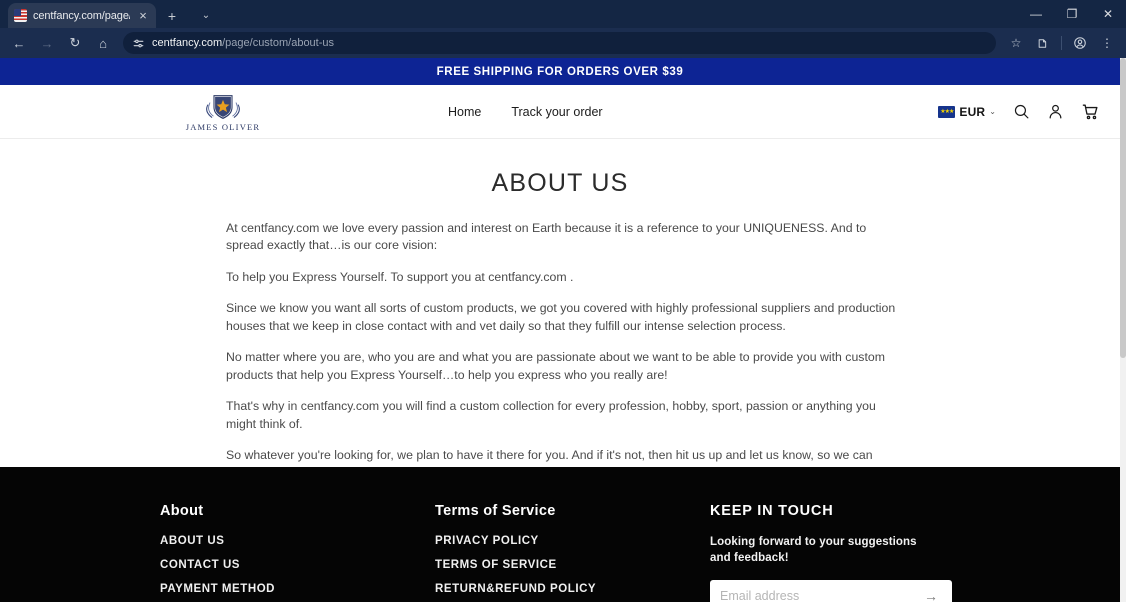 The height and width of the screenshot is (602, 1126). Describe the element at coordinates (223, 107) in the screenshot. I see `shield-crest-icon` at that location.